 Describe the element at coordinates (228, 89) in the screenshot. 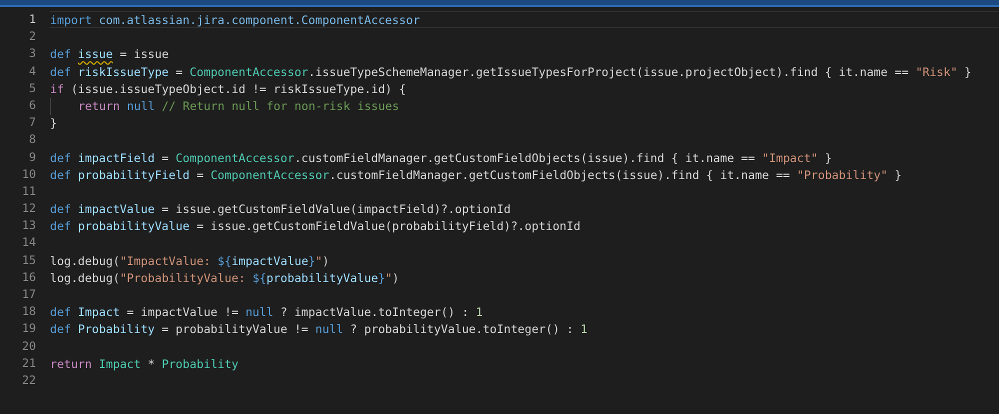

I see `code-line: if (issue.issueTypeObject.id != riskIssueType.id) {` at that location.